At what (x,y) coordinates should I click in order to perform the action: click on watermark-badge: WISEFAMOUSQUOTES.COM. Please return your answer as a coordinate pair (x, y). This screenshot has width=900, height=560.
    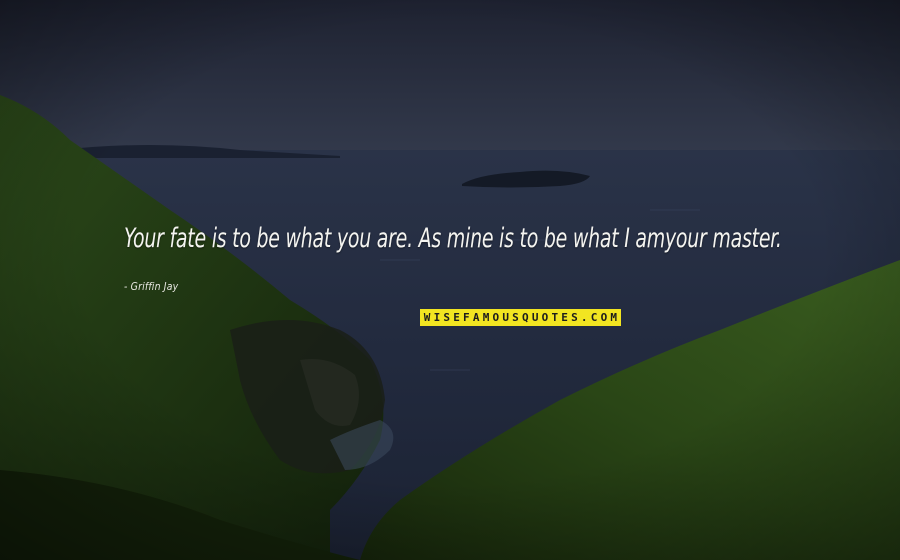
    Looking at the image, I should click on (520, 317).